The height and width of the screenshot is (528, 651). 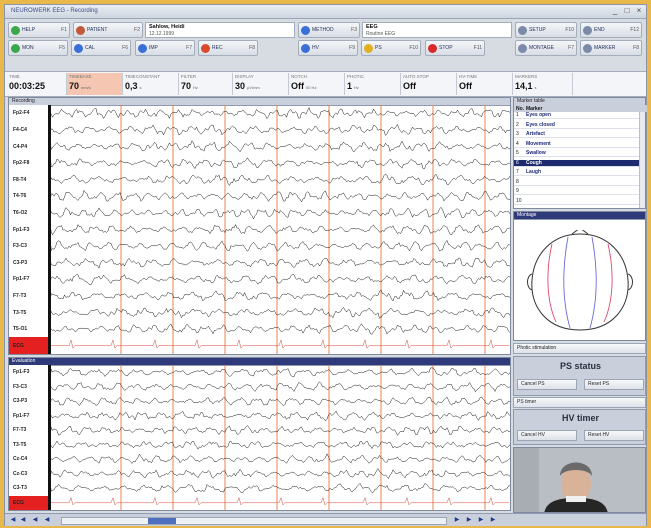 I want to click on step-back-icon: ◀, so click(x=35, y=520).